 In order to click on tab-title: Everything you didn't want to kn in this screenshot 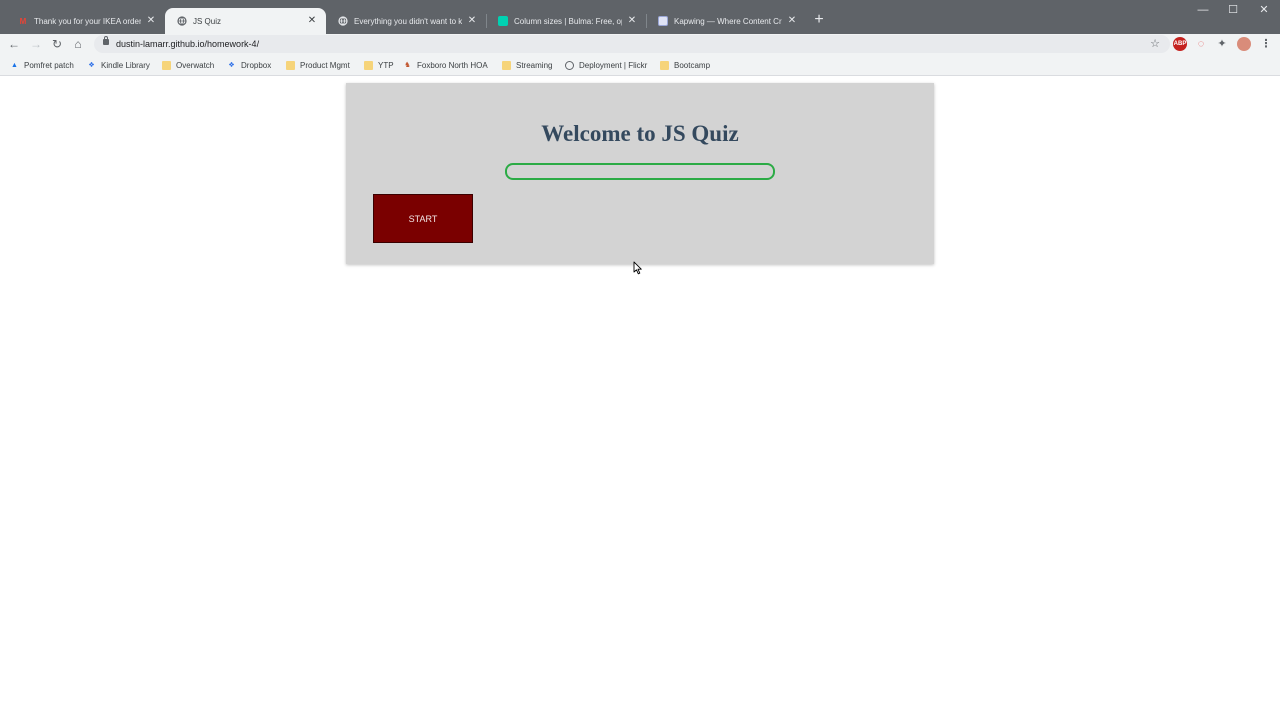, I will do `click(408, 21)`.